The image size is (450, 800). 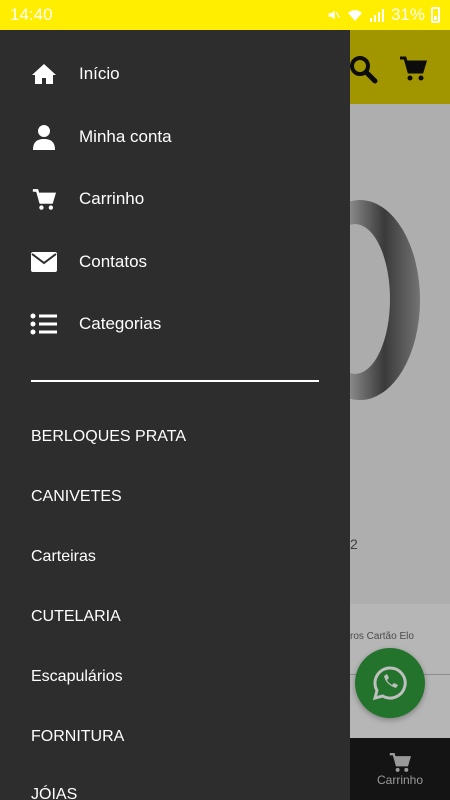 I want to click on category-item: Carteiras, so click(x=63, y=557).